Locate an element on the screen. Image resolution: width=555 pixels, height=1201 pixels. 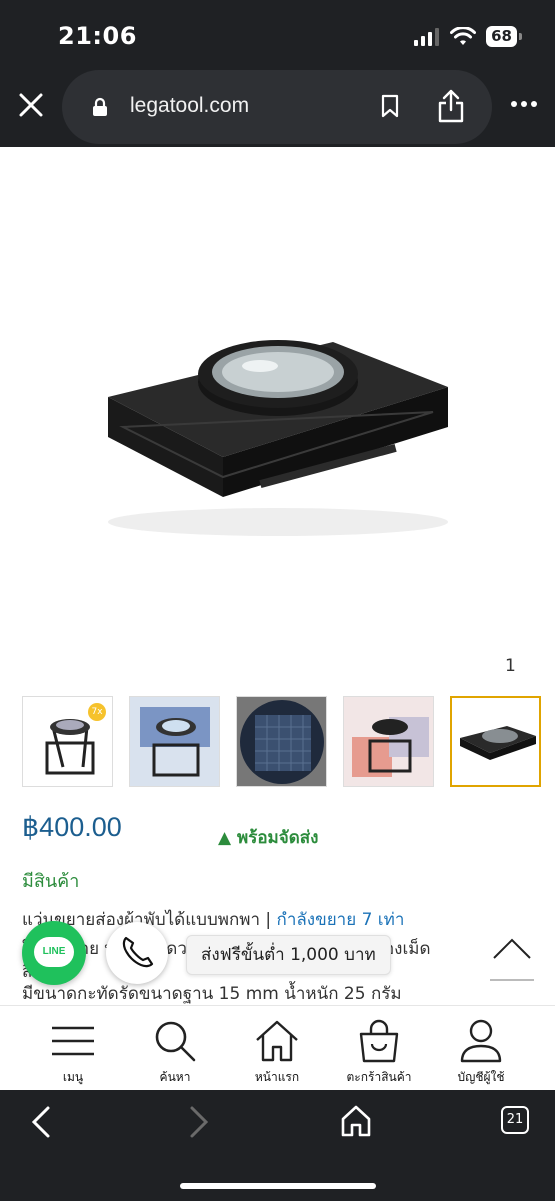
cart-icon is located at coordinates (379, 1041).